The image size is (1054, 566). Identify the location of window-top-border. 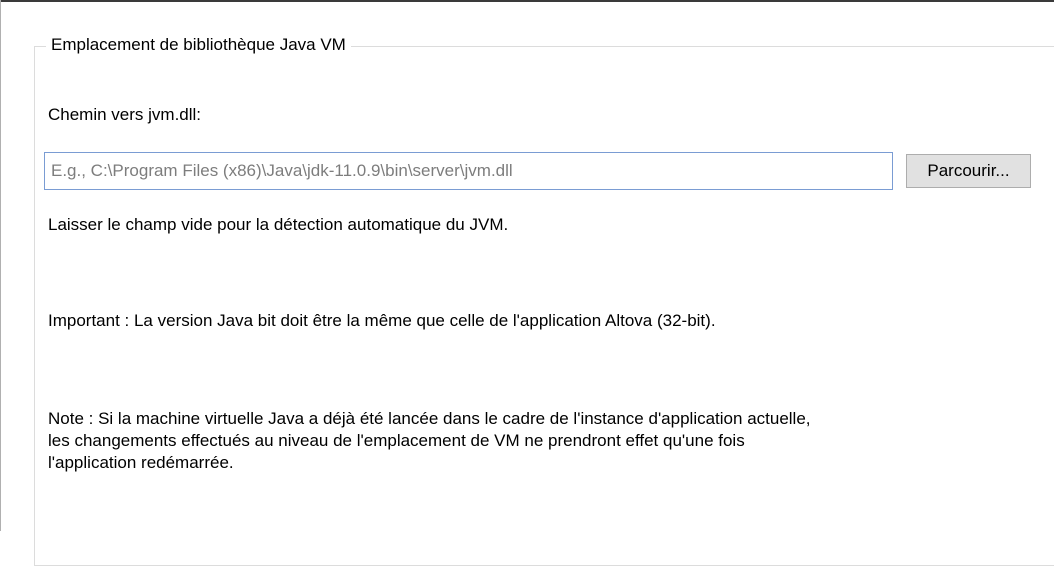
(527, 1).